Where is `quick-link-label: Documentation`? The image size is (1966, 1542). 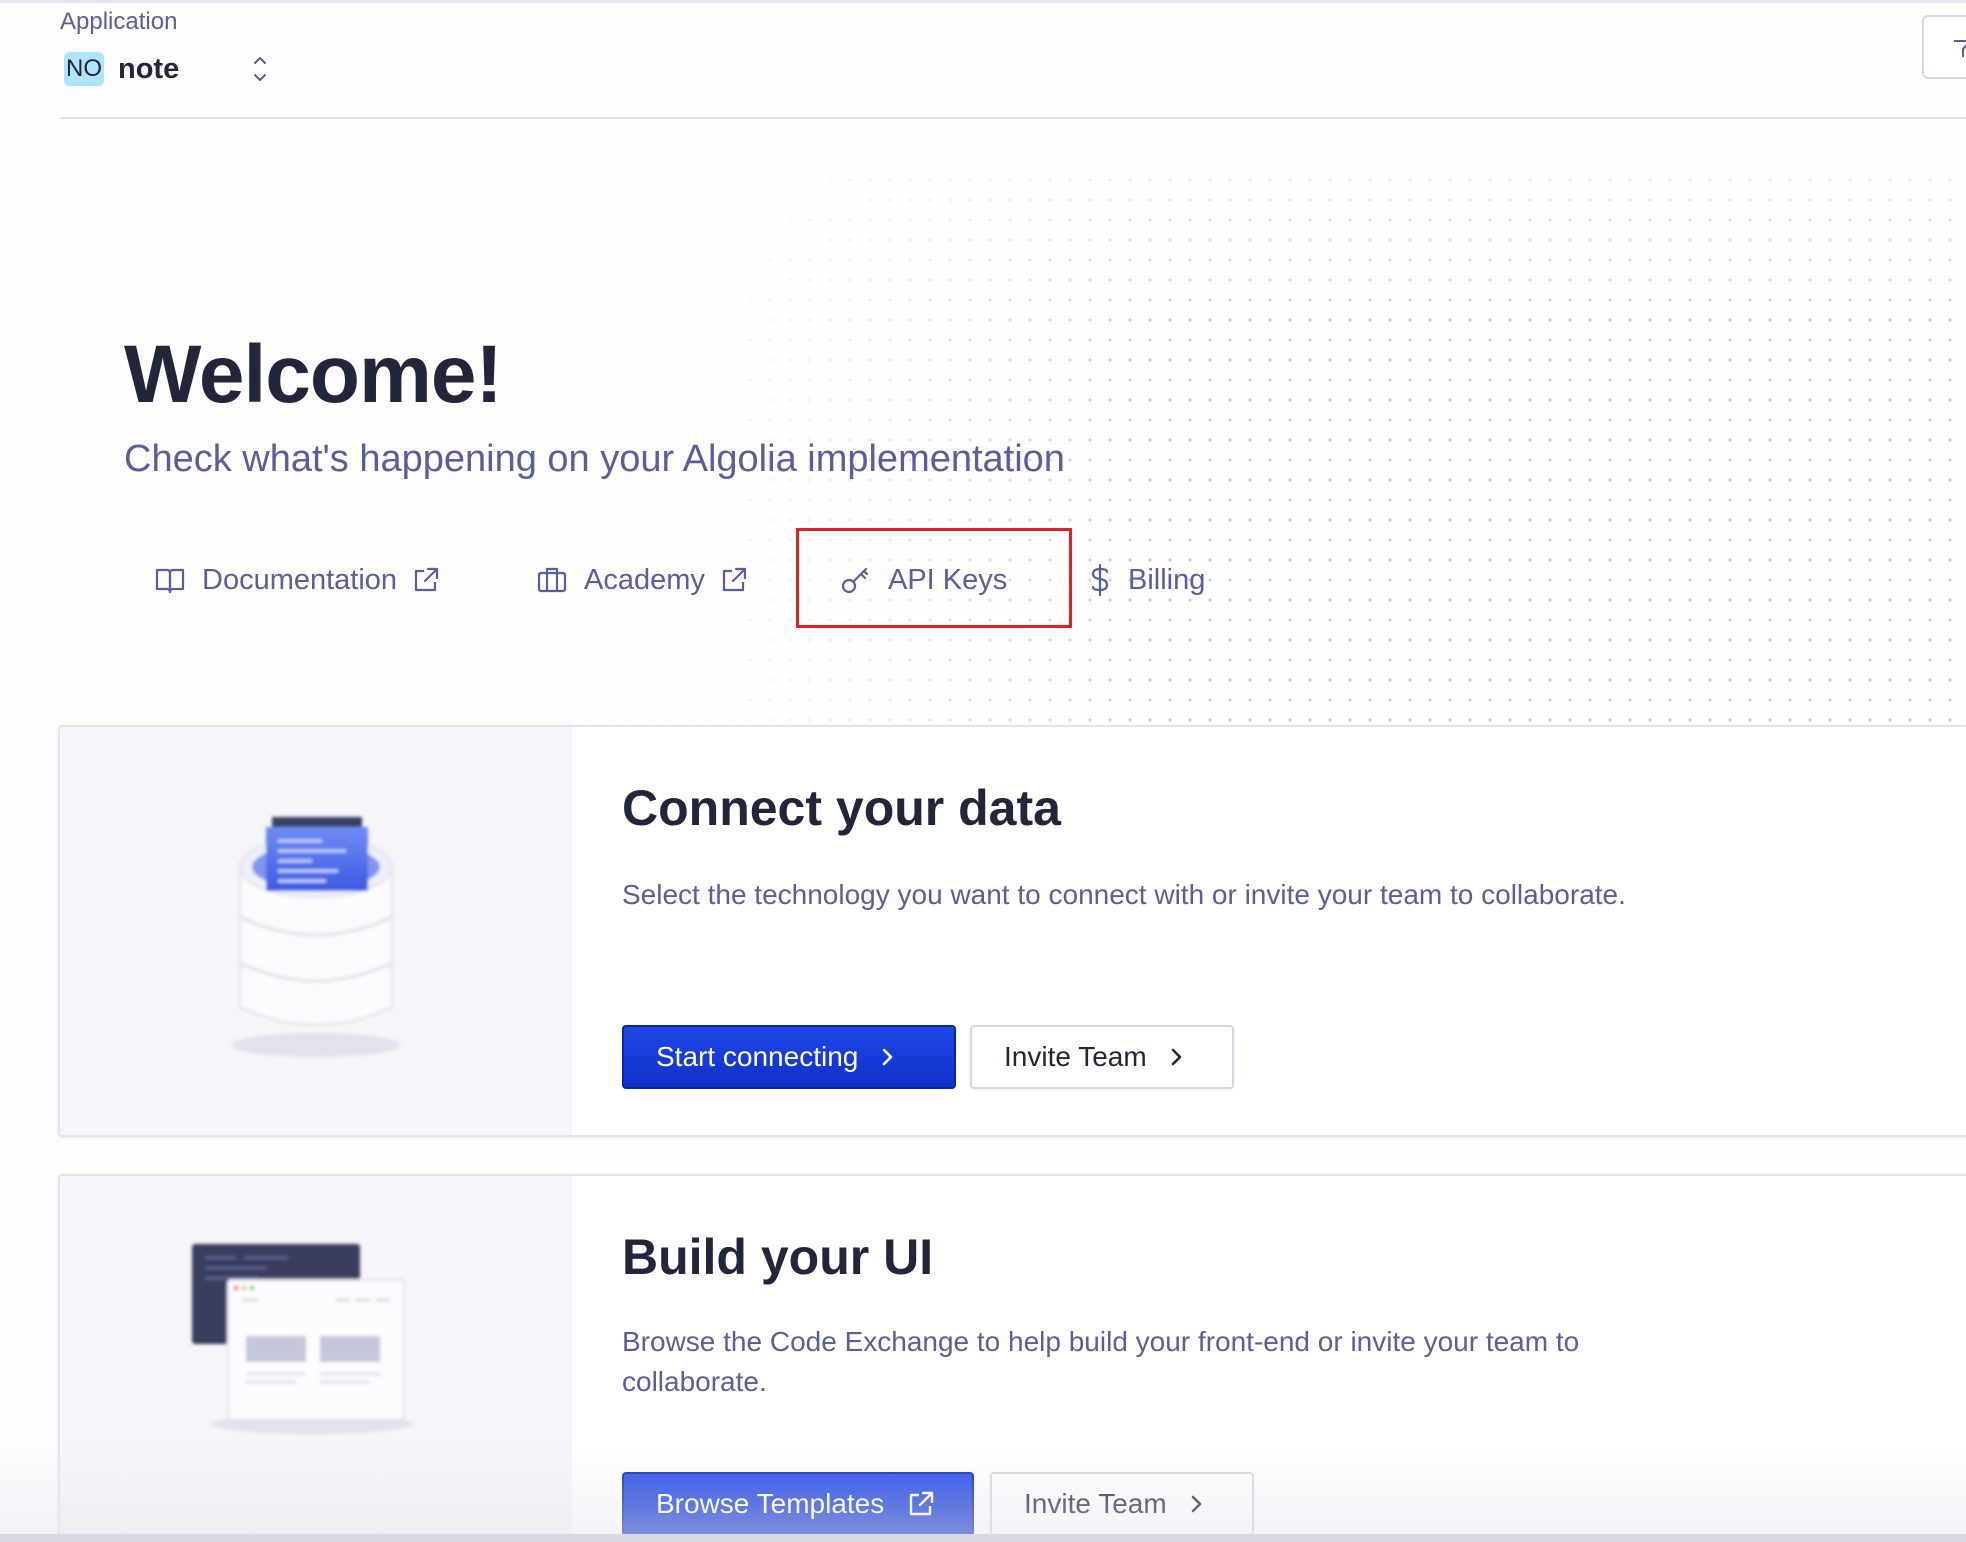 quick-link-label: Documentation is located at coordinates (300, 579).